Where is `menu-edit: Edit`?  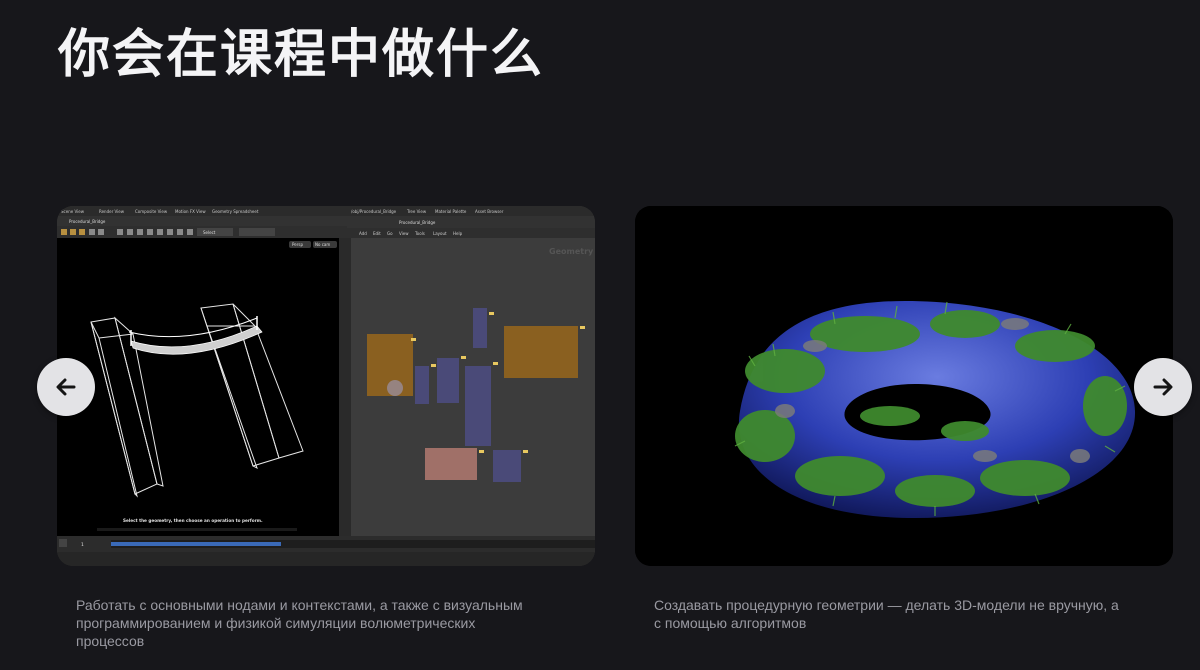 menu-edit: Edit is located at coordinates (377, 233).